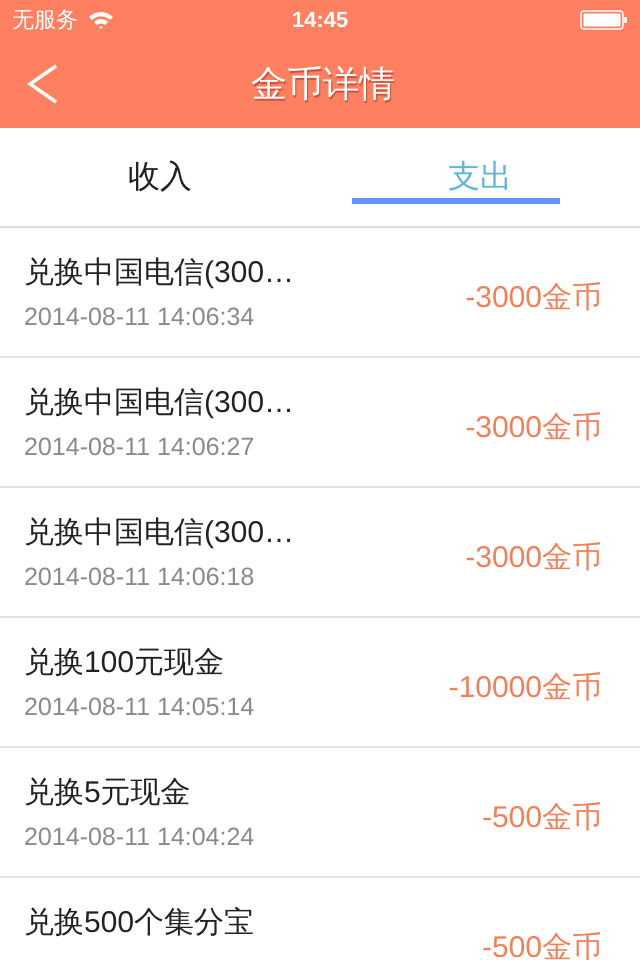 The image size is (640, 960). I want to click on battery-icon, so click(604, 20).